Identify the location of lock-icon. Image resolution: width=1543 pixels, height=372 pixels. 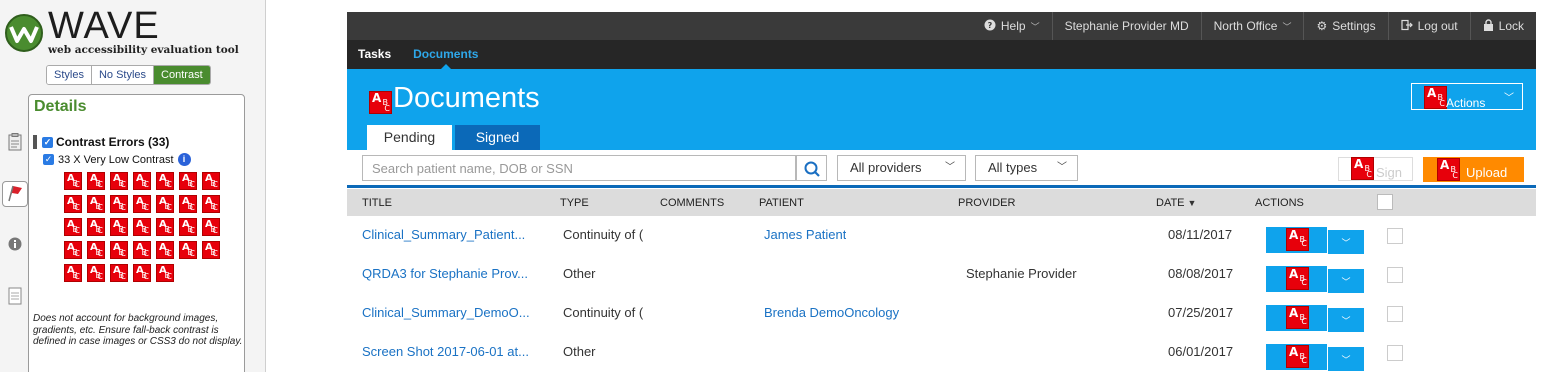
(1488, 26).